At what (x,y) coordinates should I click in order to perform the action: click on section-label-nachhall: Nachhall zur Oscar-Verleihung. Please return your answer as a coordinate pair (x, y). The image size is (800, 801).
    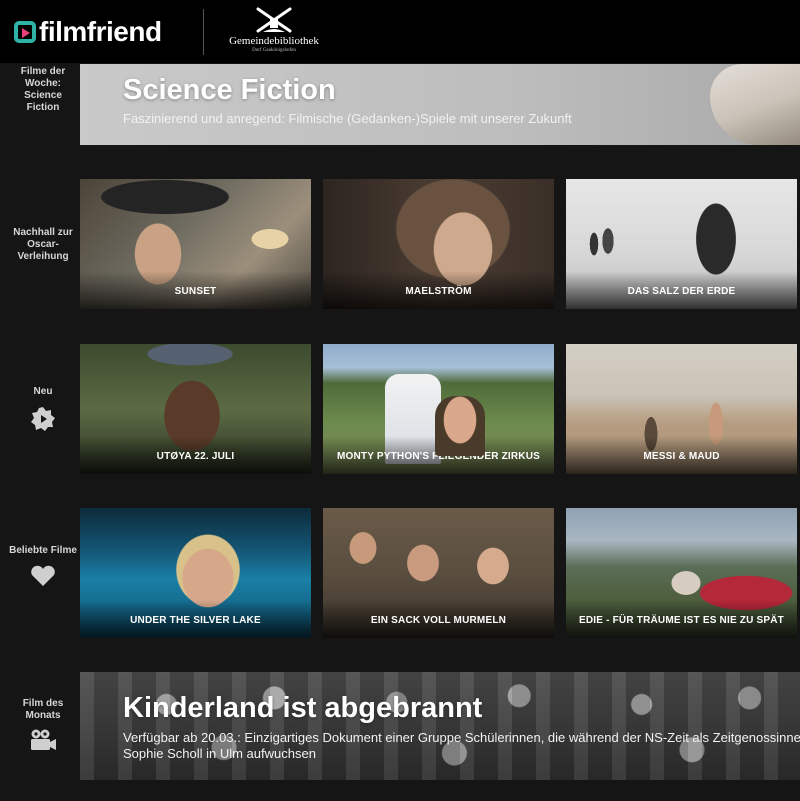
    Looking at the image, I should click on (43, 244).